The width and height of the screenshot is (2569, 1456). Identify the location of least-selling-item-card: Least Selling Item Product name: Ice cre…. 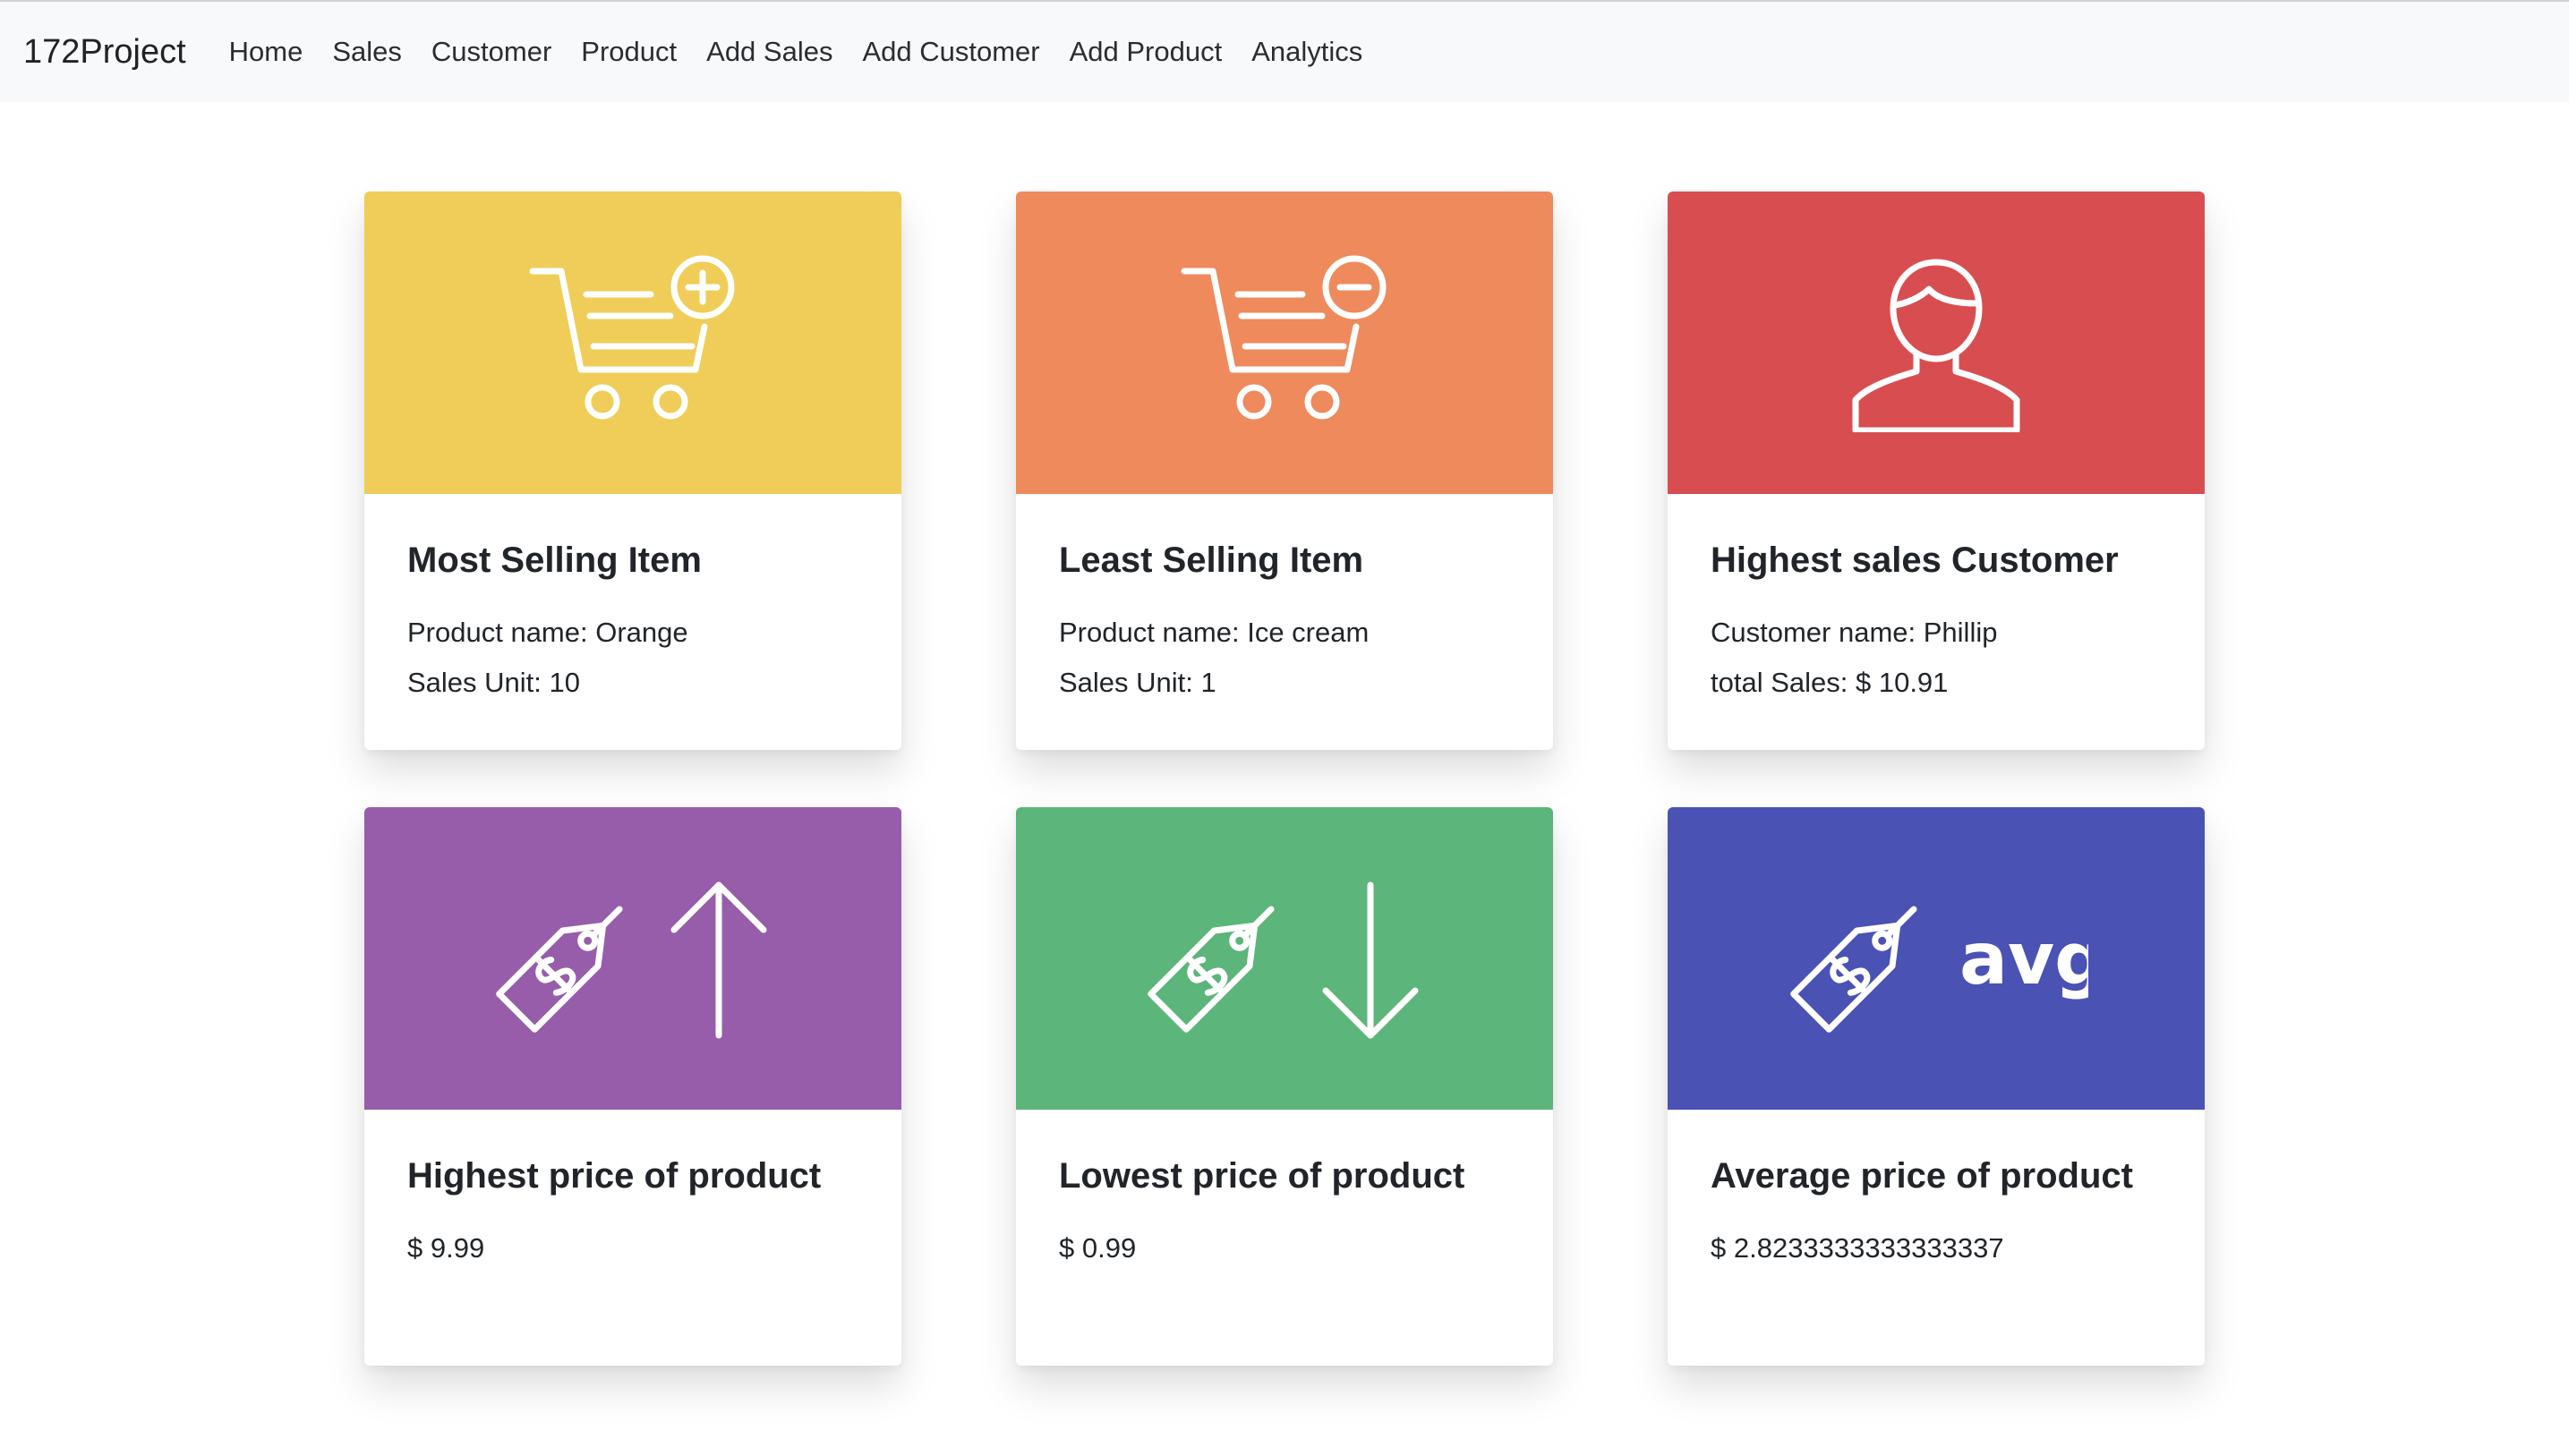
(1284, 471).